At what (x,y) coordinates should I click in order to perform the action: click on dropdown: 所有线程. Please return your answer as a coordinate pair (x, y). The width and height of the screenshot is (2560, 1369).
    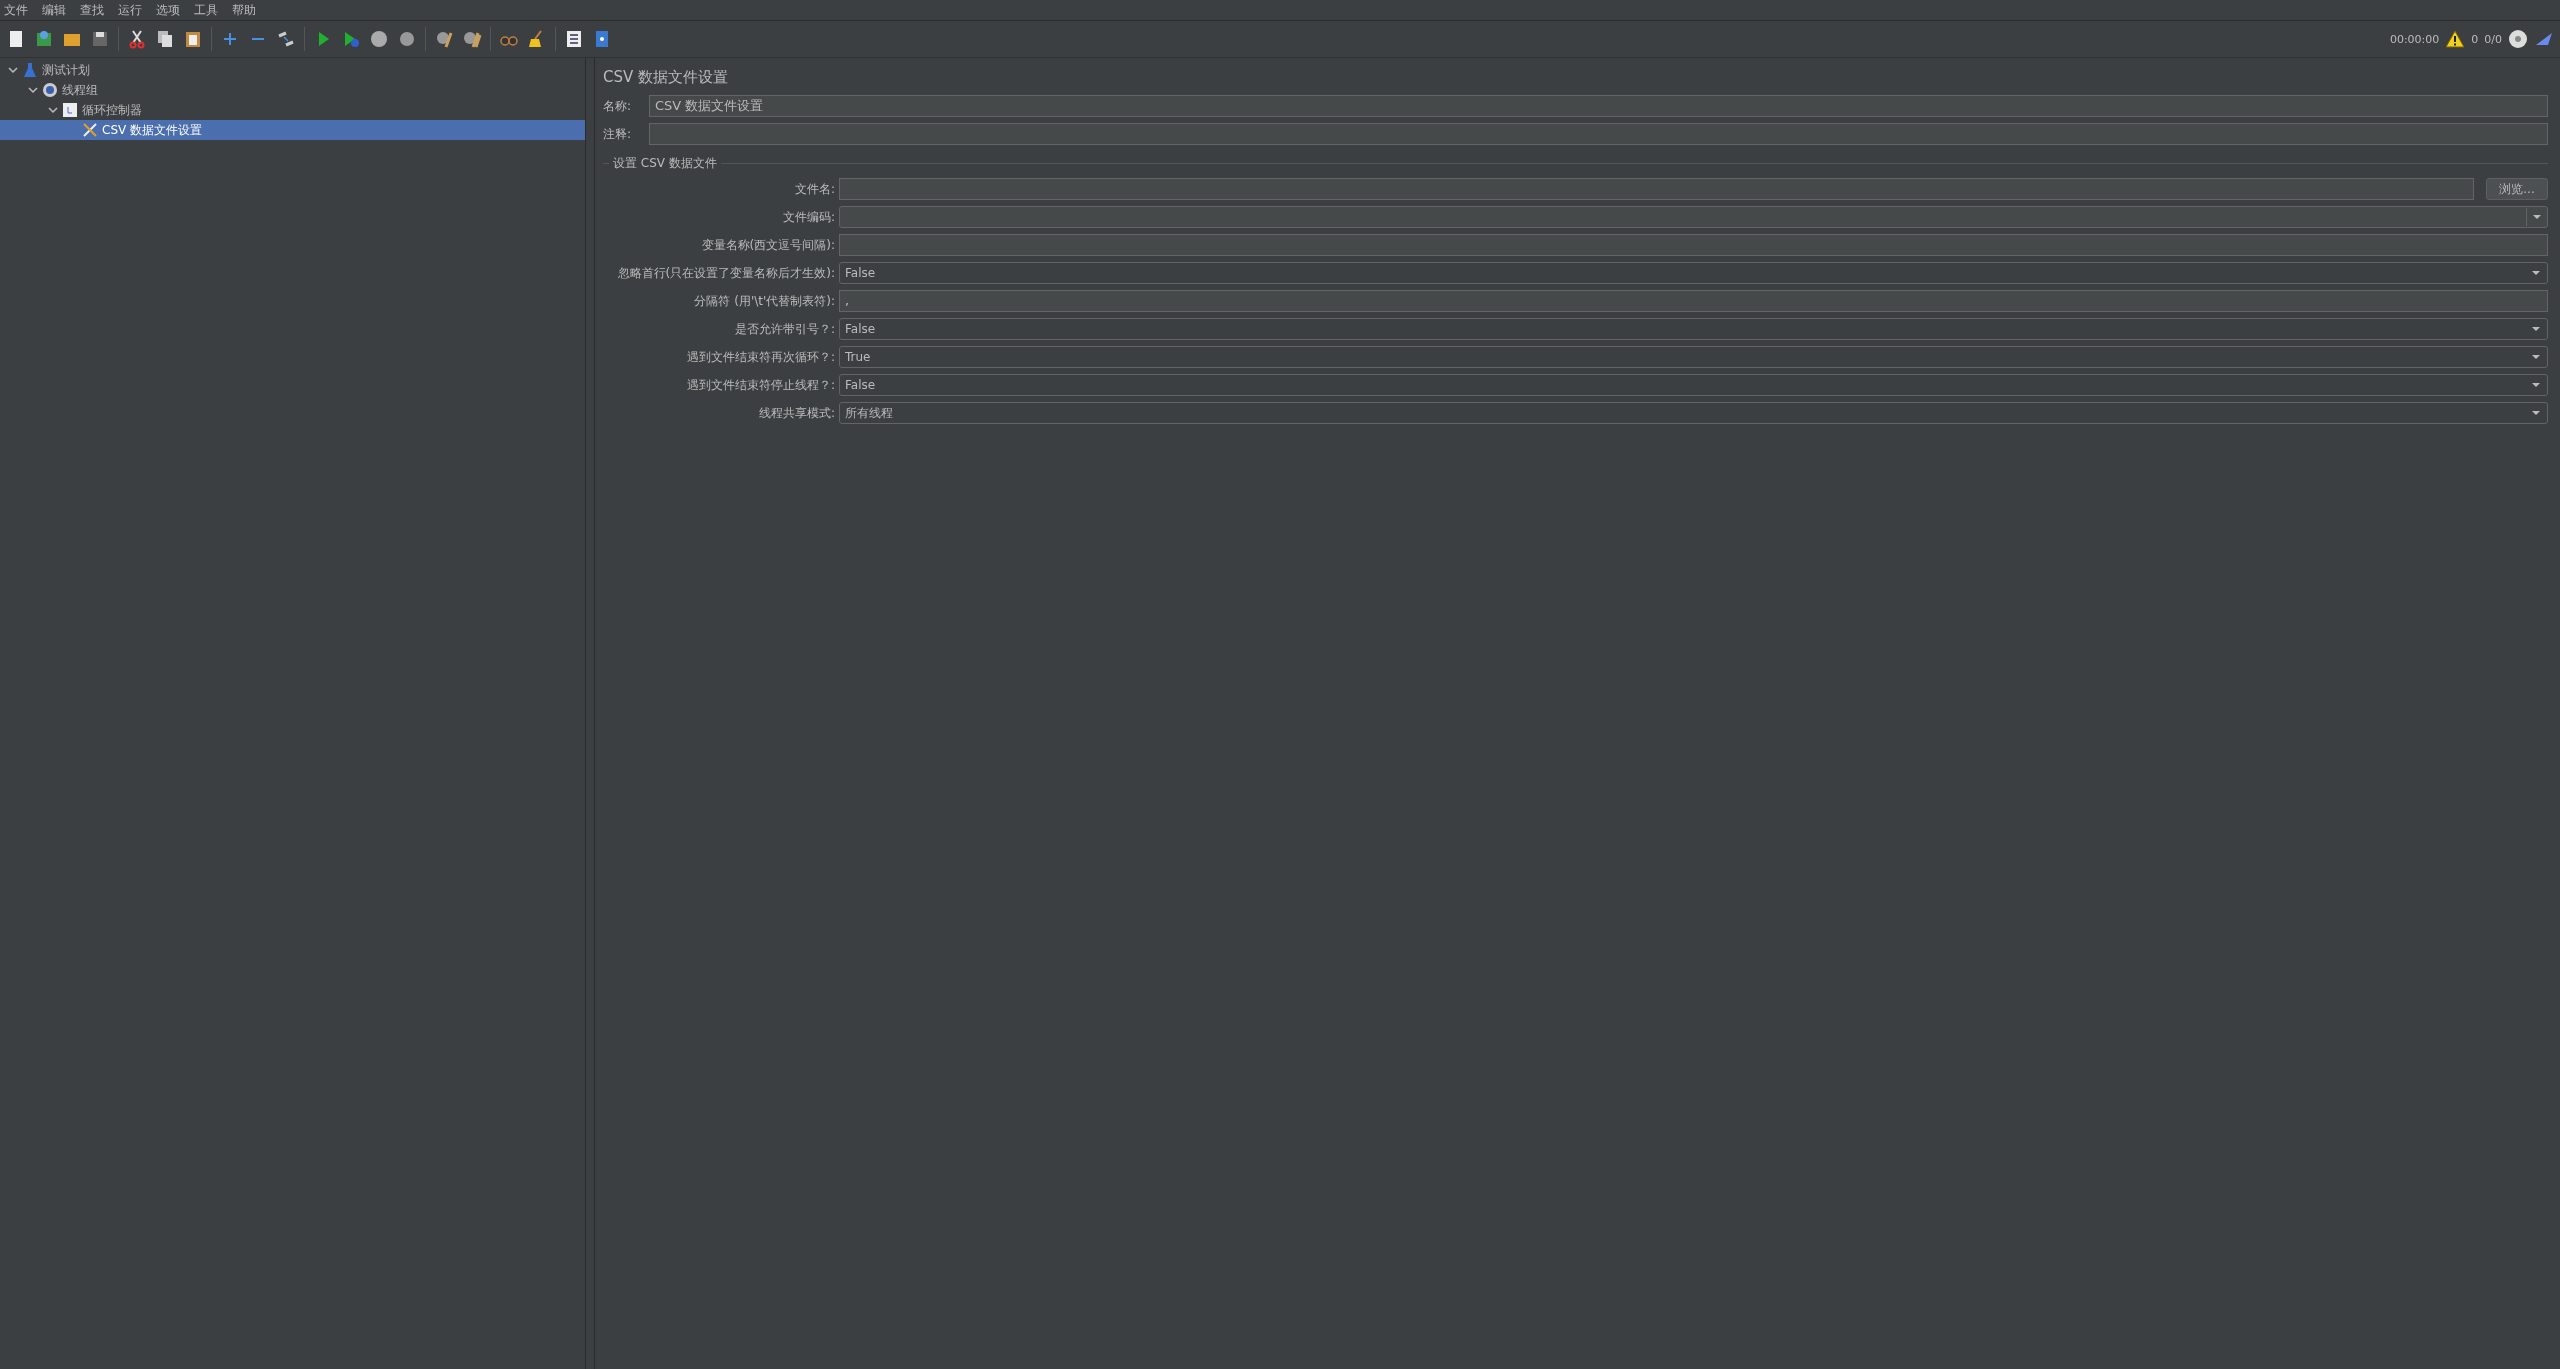
    Looking at the image, I should click on (1693, 413).